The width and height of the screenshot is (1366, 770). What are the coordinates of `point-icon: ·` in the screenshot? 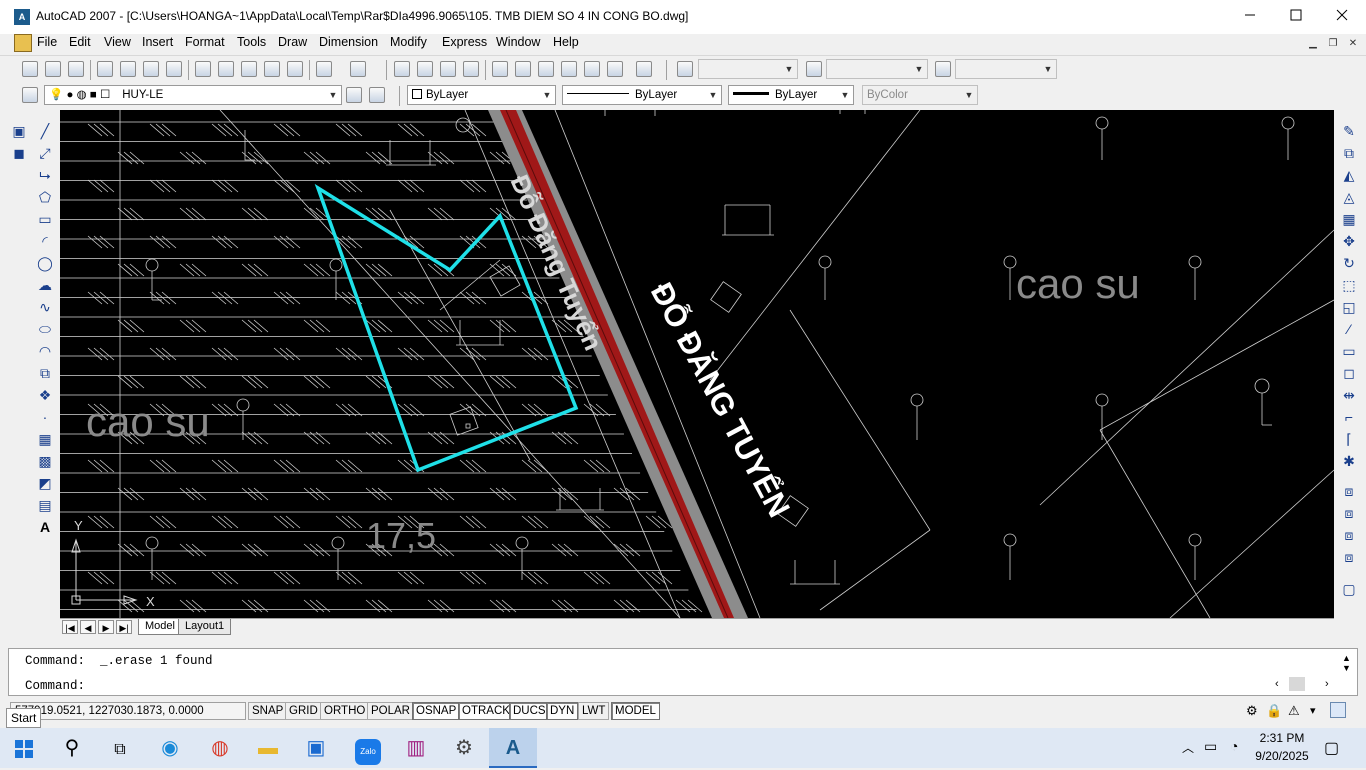 It's located at (45, 417).